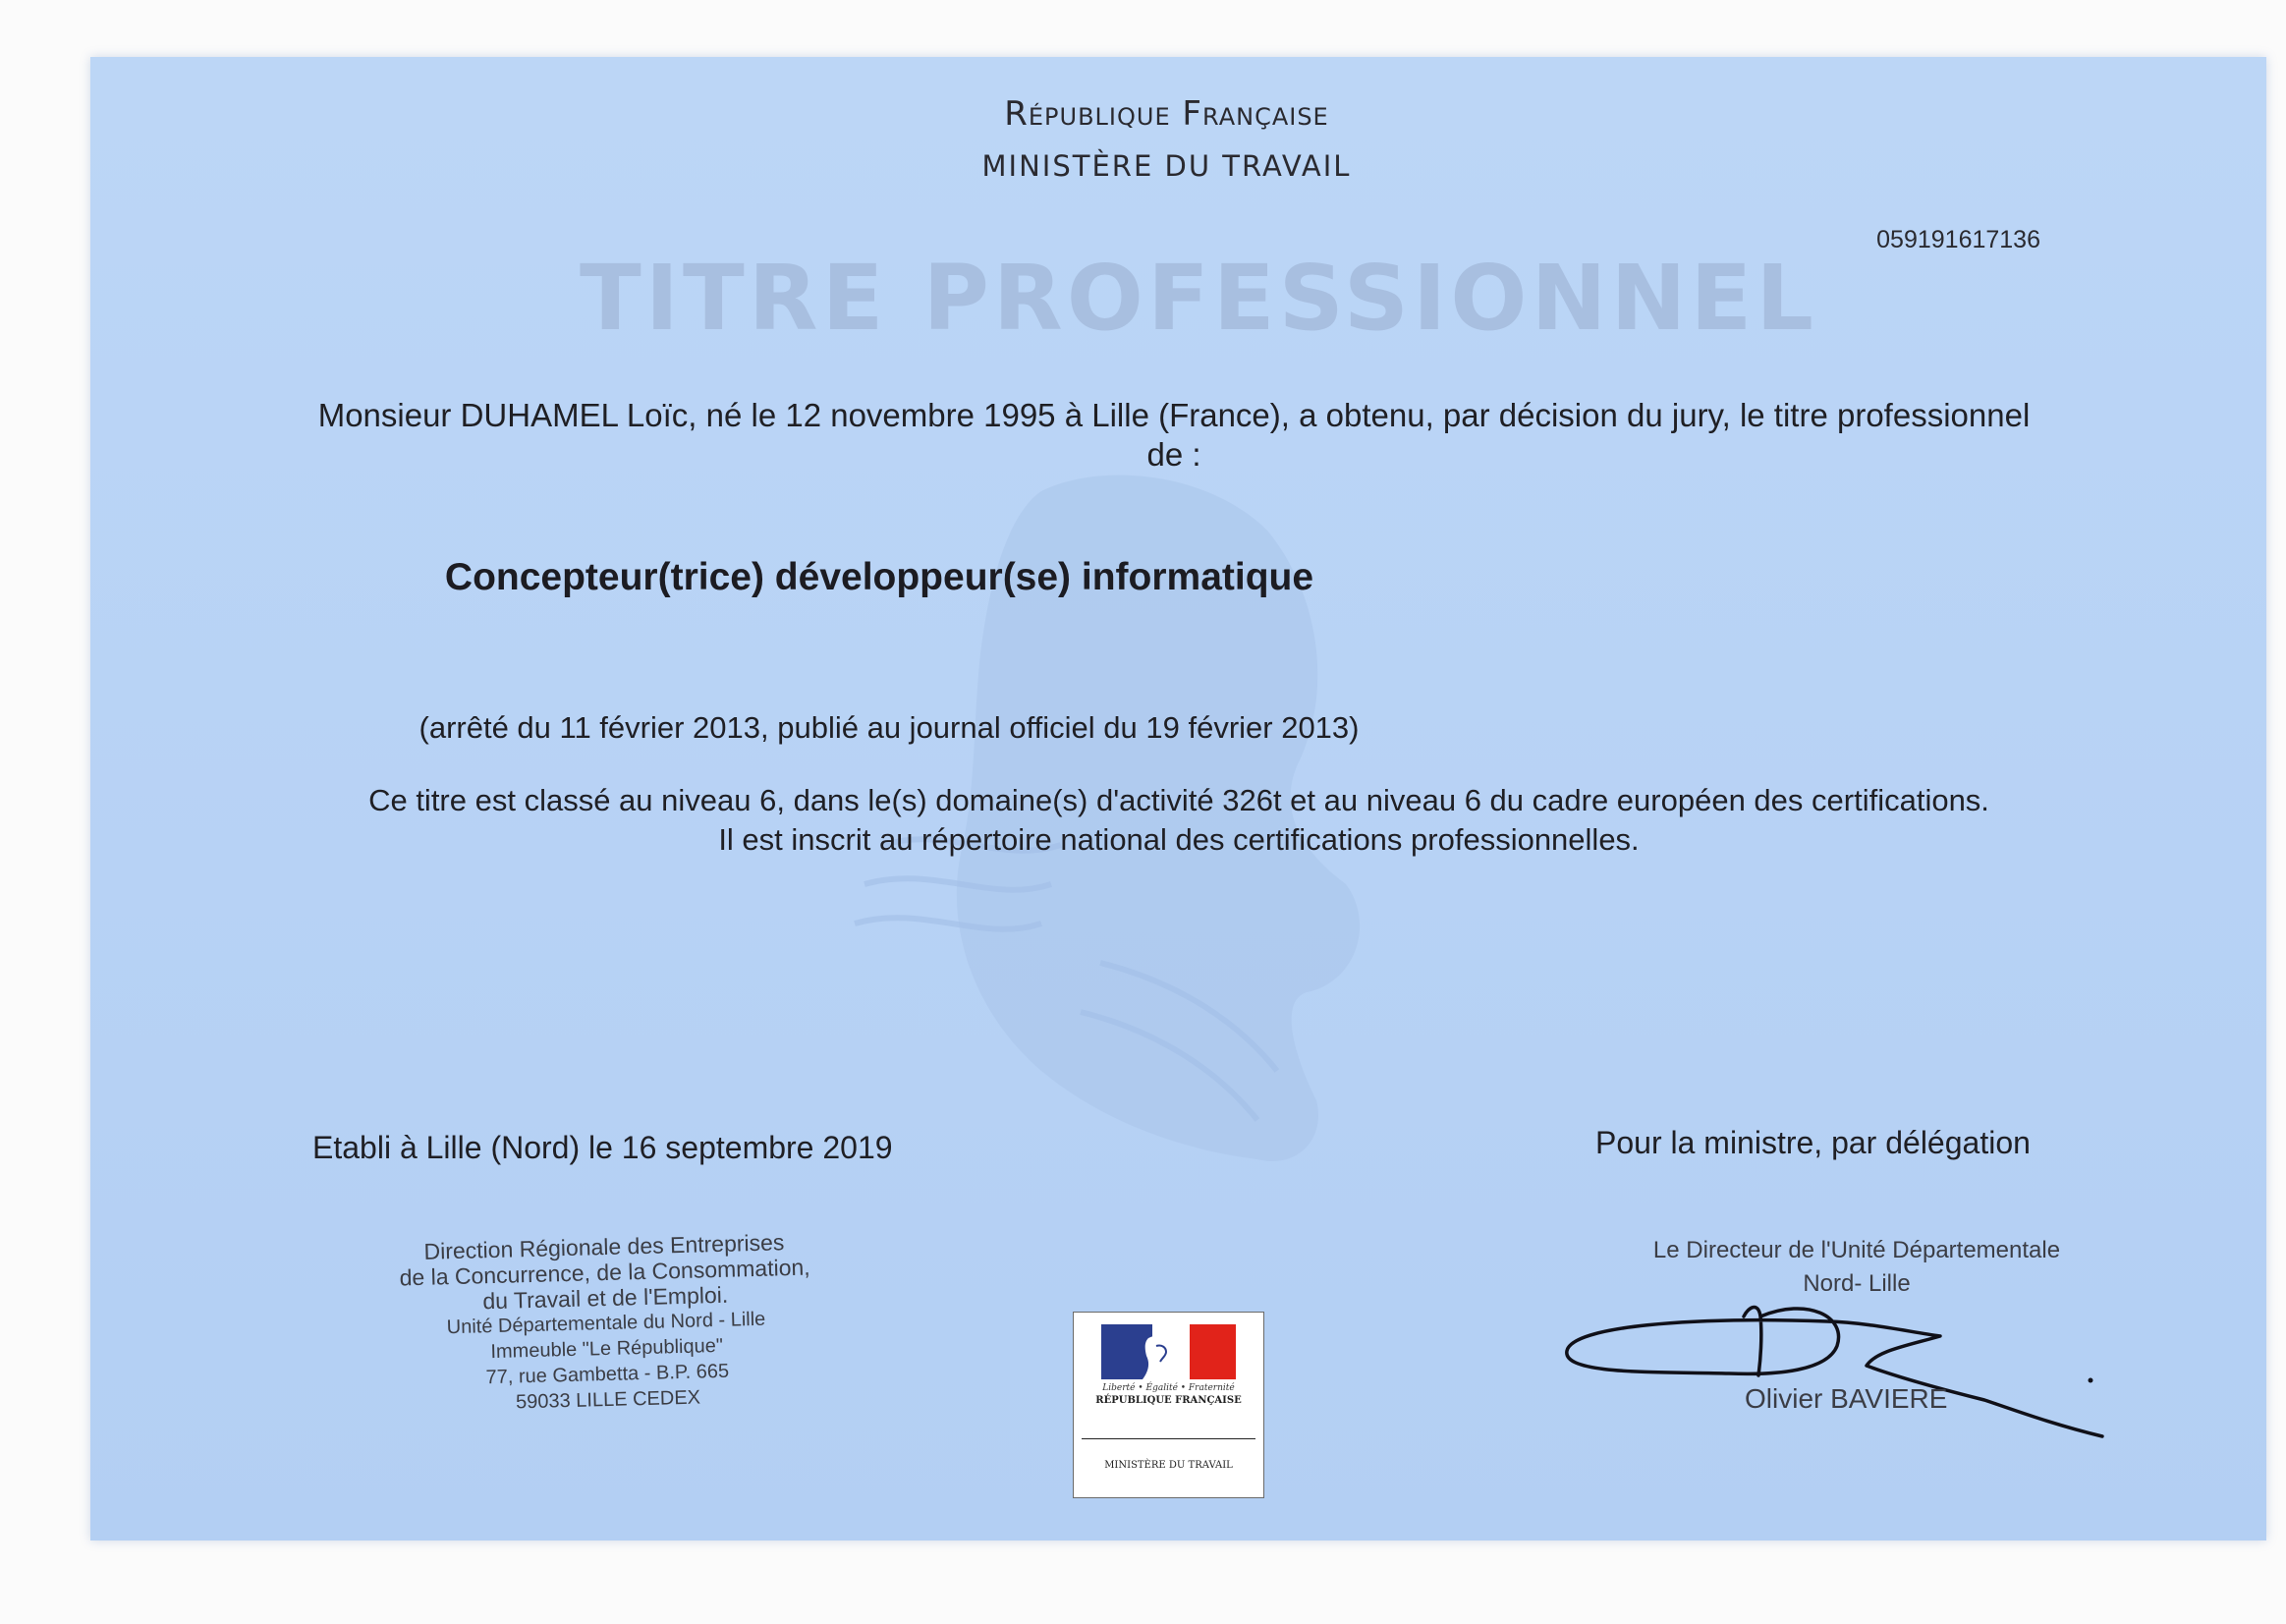 The image size is (2286, 1624). I want to click on title-banner: TITRE PROFESSIONNEL, so click(1198, 298).